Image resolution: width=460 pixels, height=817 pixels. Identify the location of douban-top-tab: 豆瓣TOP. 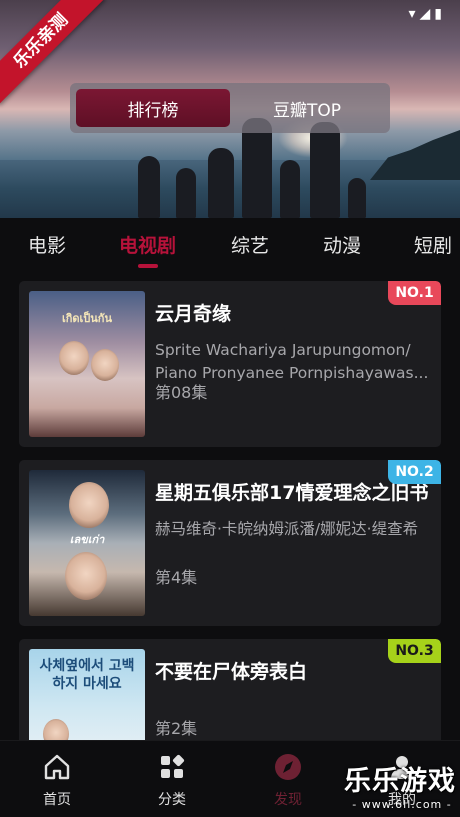
(307, 108).